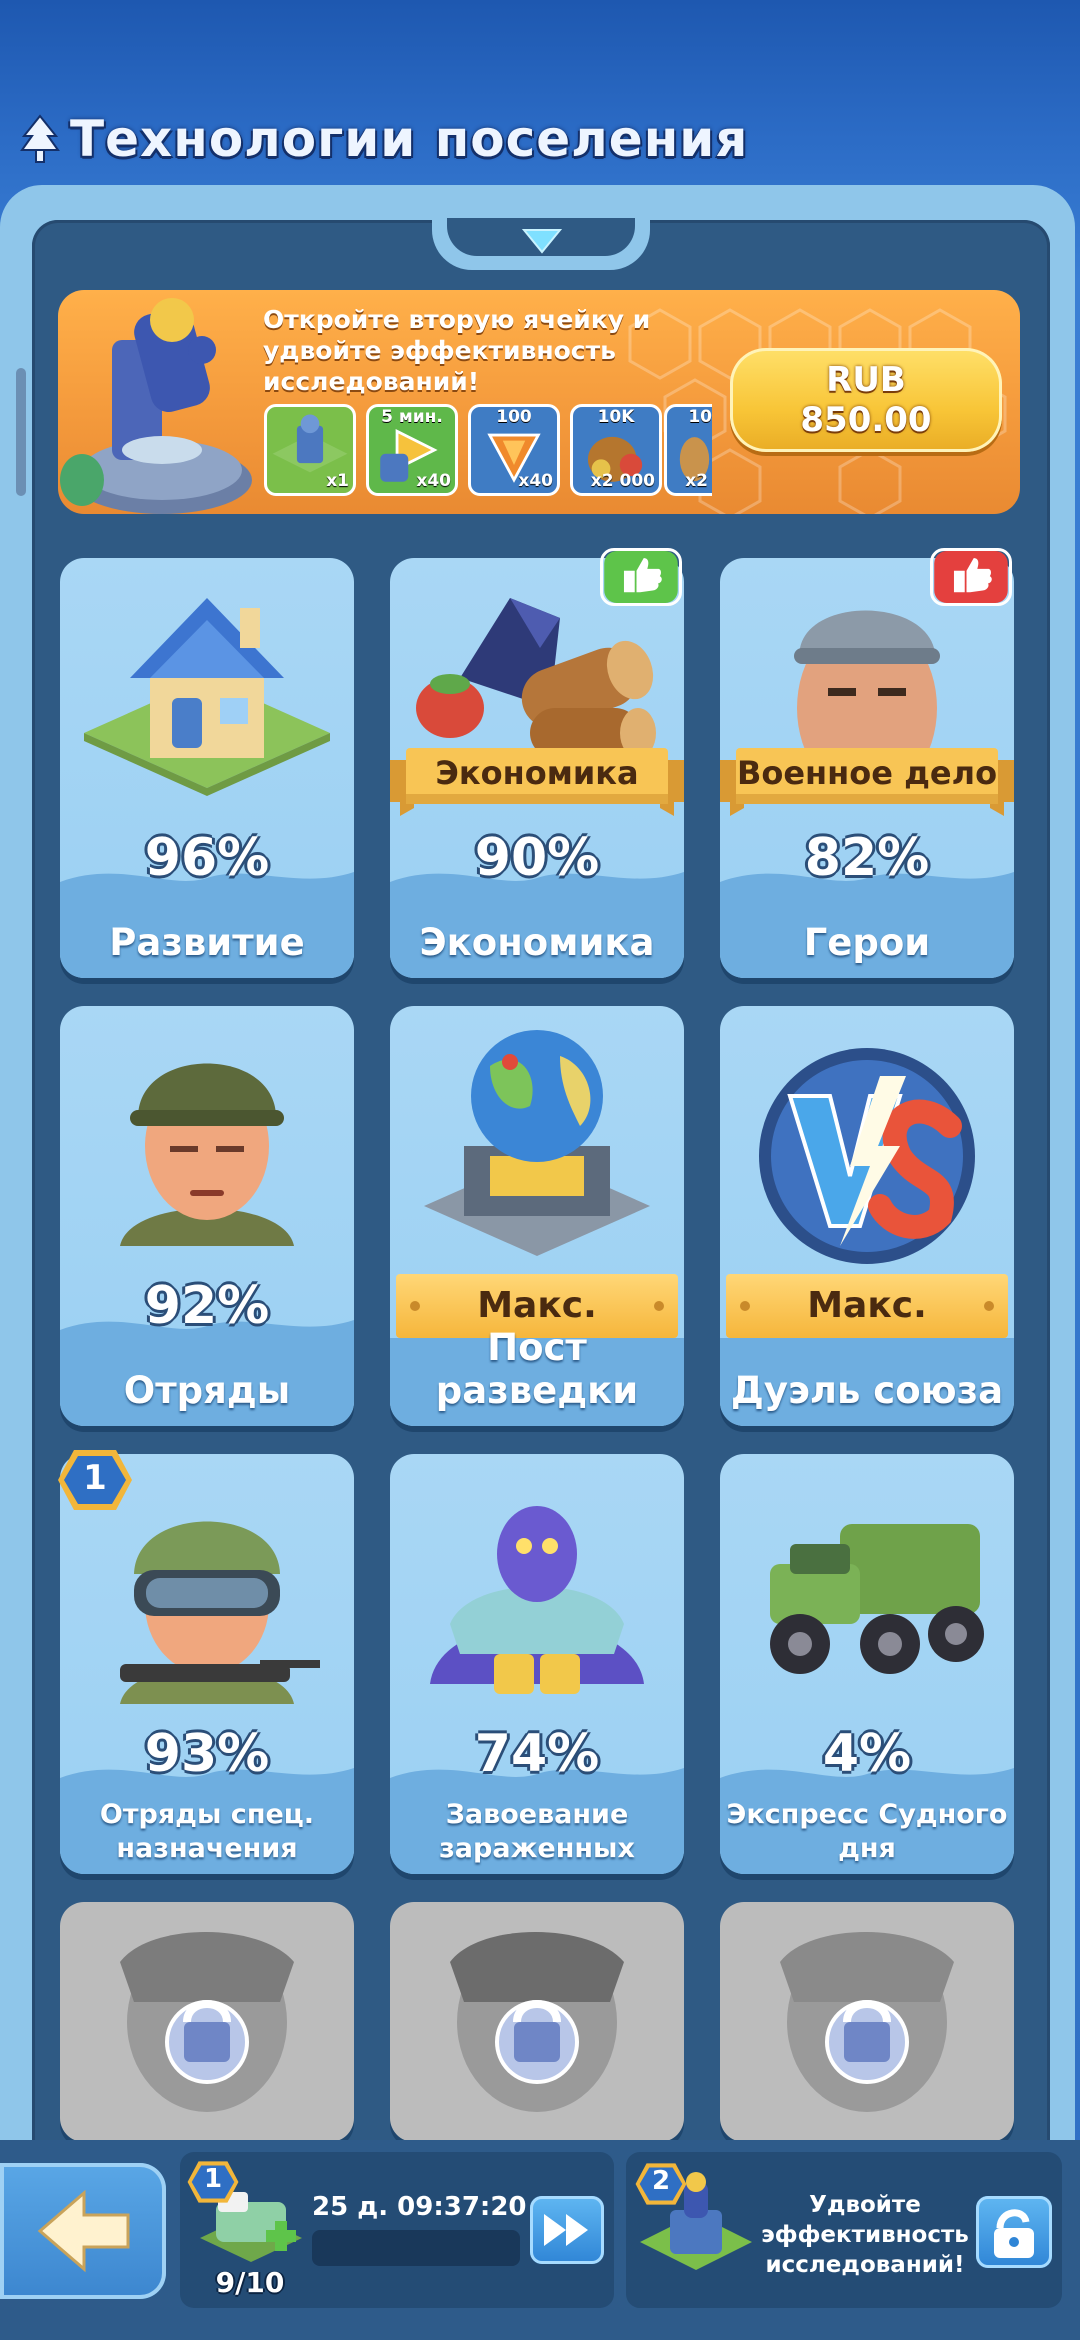  I want to click on category-ribbon: Военное дело, so click(867, 781).